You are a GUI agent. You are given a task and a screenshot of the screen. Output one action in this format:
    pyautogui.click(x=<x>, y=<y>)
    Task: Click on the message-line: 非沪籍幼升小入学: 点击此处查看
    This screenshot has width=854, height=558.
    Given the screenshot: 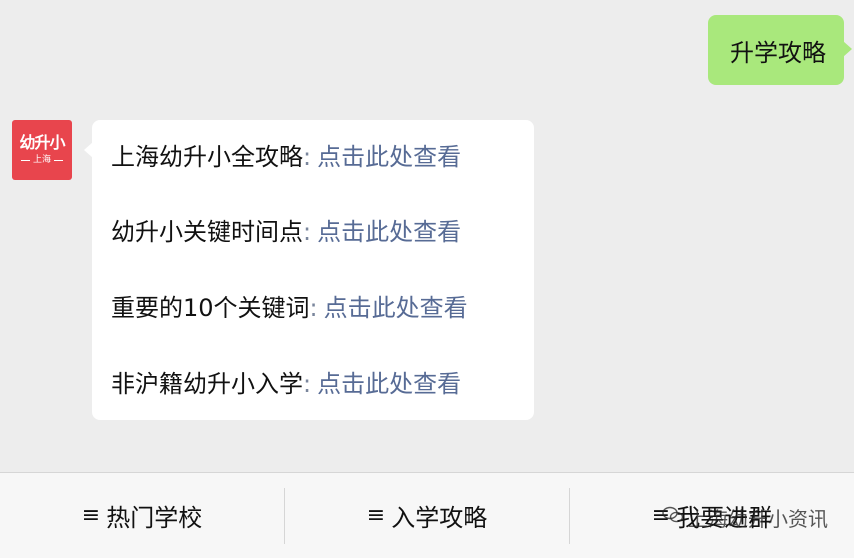 What is the action you would take?
    pyautogui.click(x=286, y=384)
    